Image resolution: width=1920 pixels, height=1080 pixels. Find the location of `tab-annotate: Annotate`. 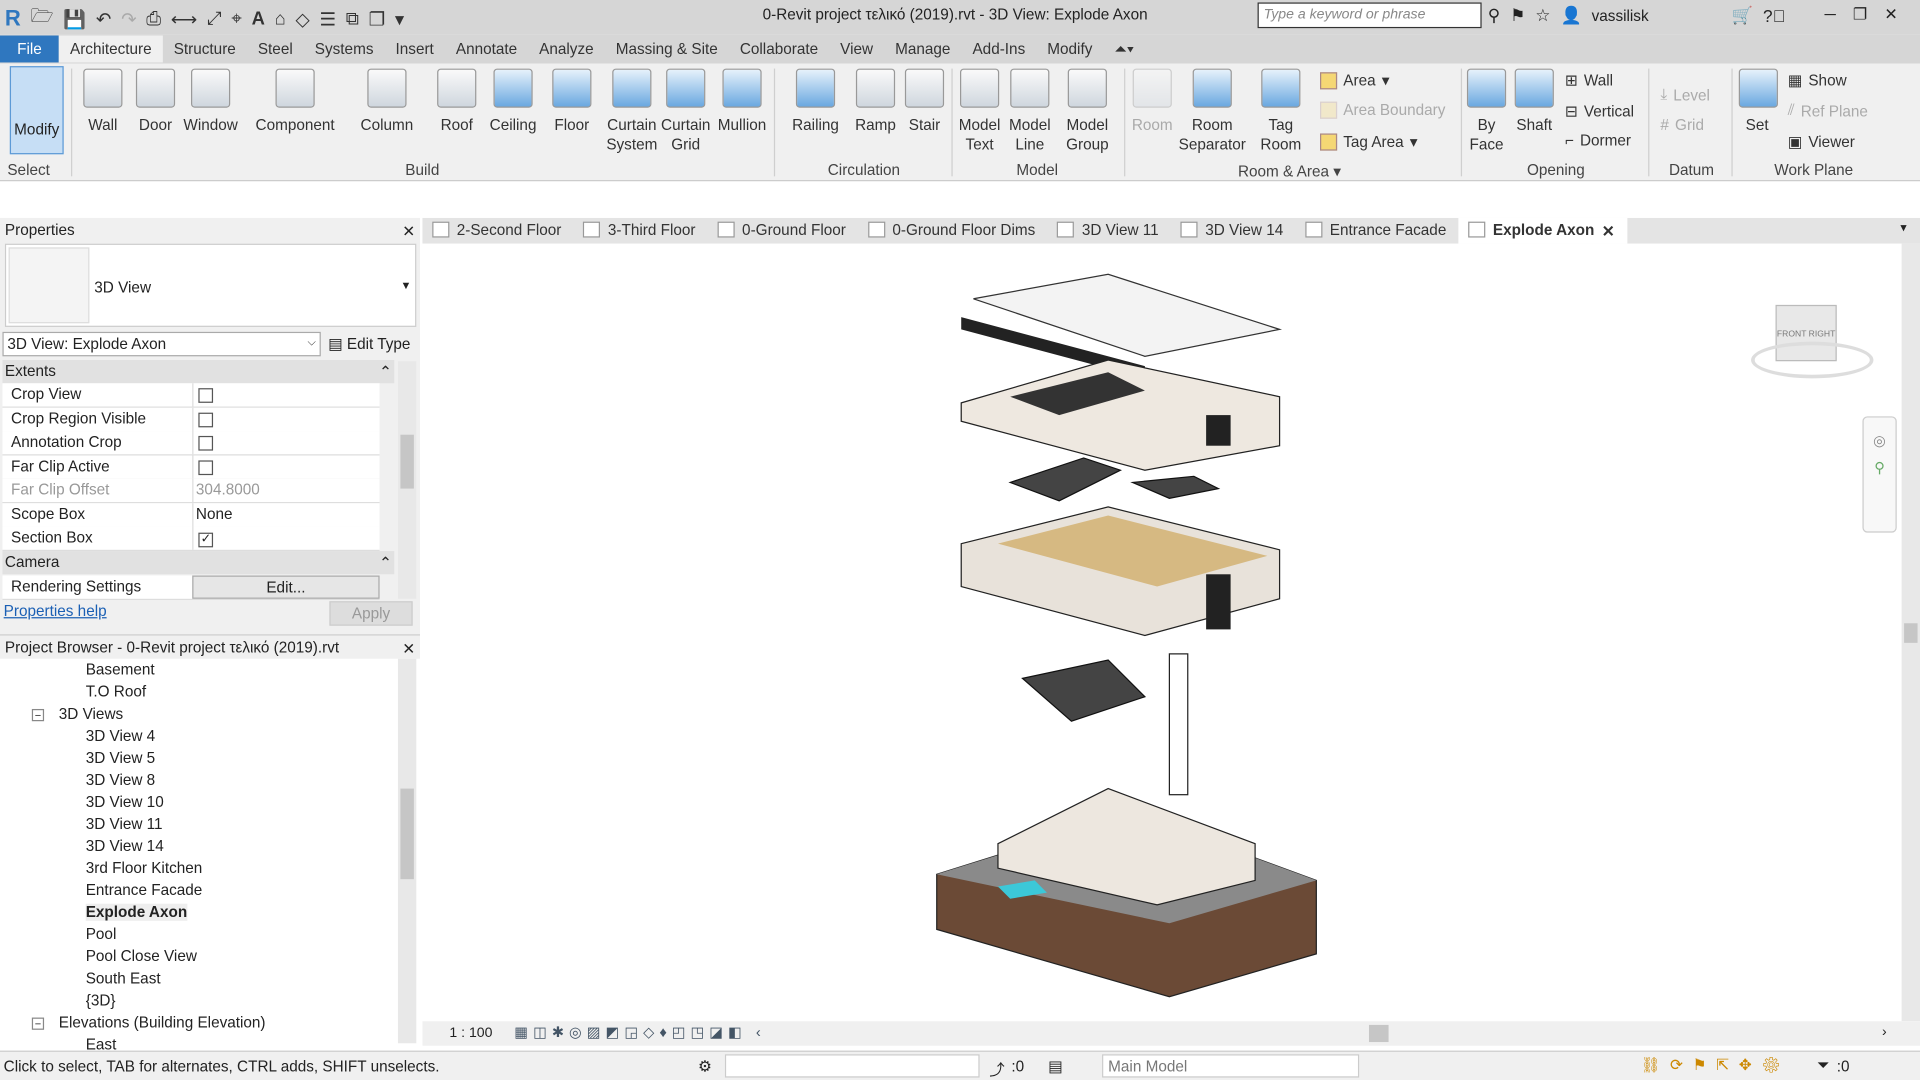

tab-annotate: Annotate is located at coordinates (486, 49).